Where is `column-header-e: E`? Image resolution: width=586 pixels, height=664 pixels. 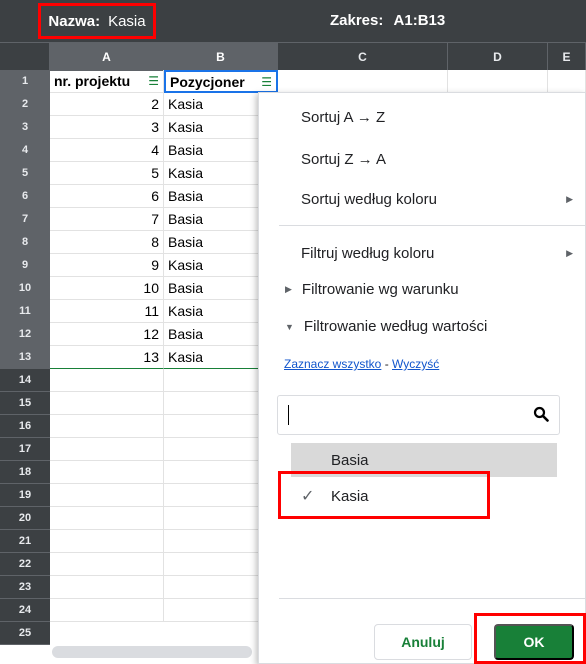
column-header-e: E is located at coordinates (567, 57).